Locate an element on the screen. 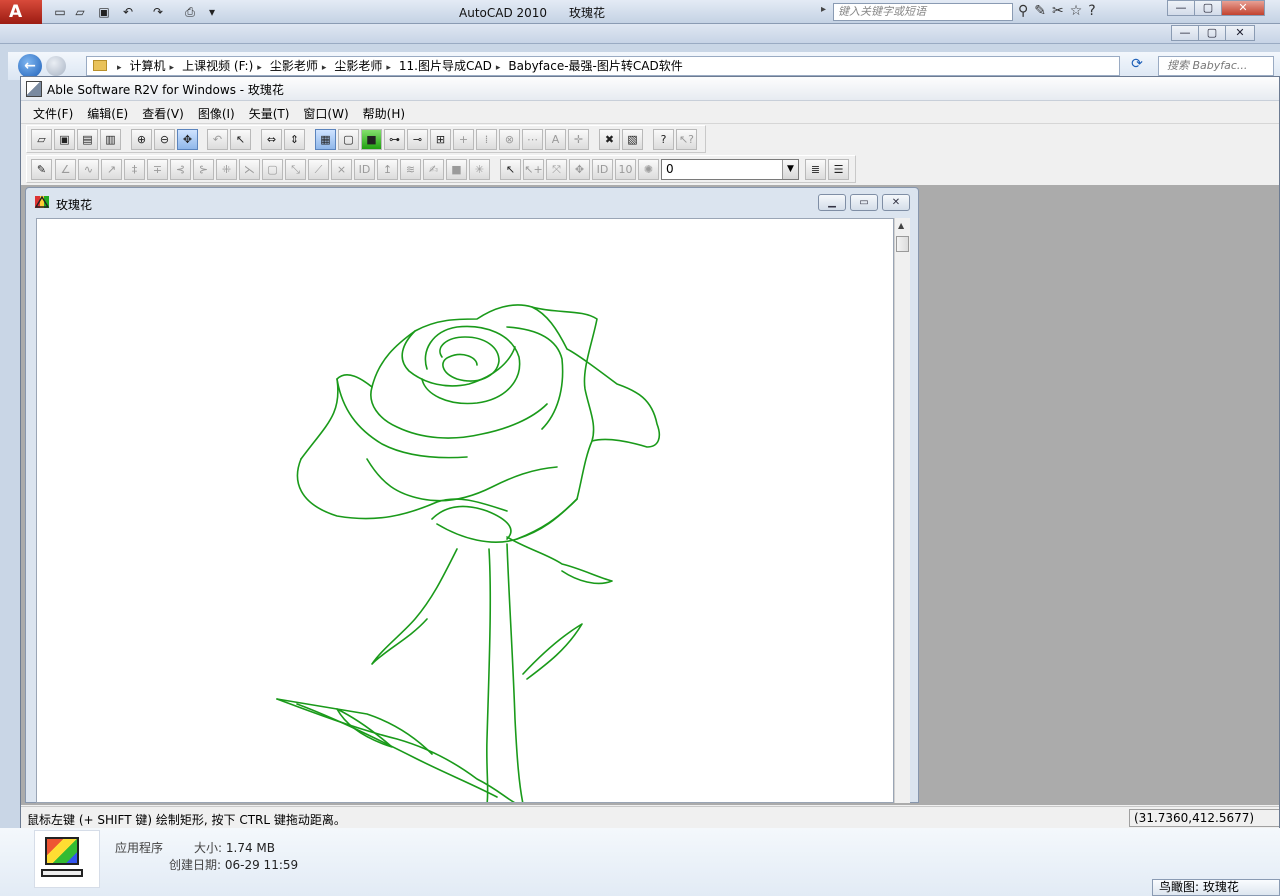  image-display-icon: ▦ is located at coordinates (325, 139).